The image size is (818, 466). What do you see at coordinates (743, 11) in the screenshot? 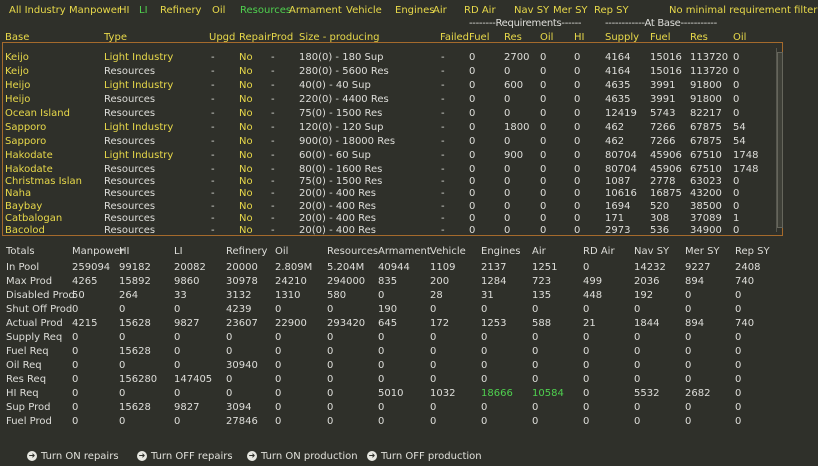
I see `filter-no-minimal-requirement: No minimal requirement filter` at bounding box center [743, 11].